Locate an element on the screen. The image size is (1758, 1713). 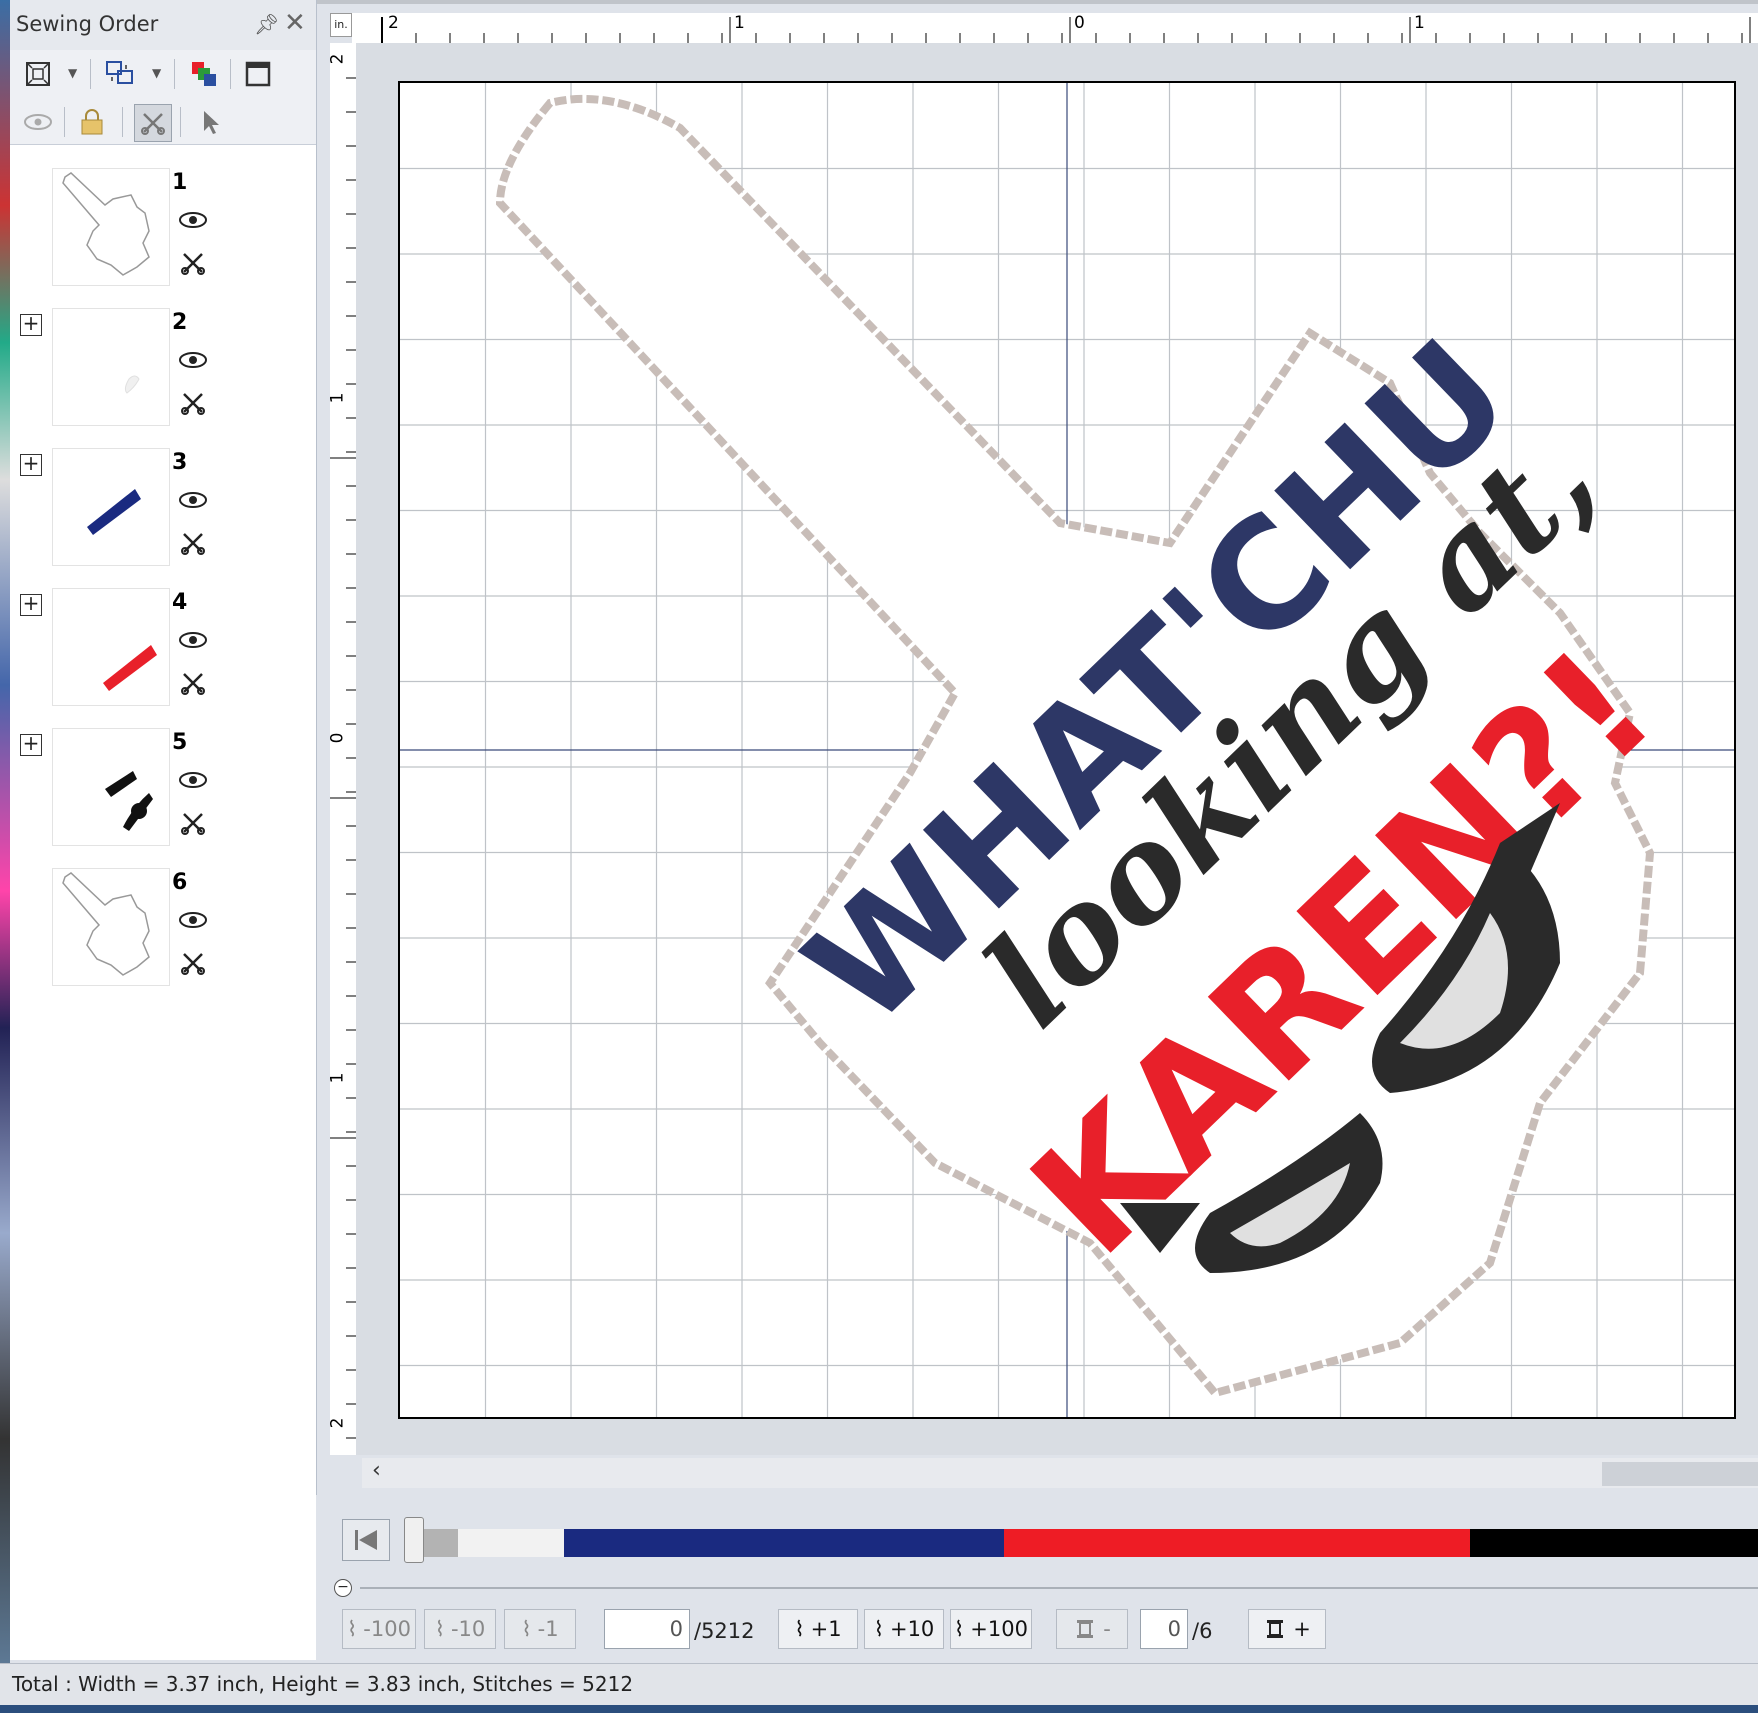
stitch-total: /5212 is located at coordinates (724, 1631).